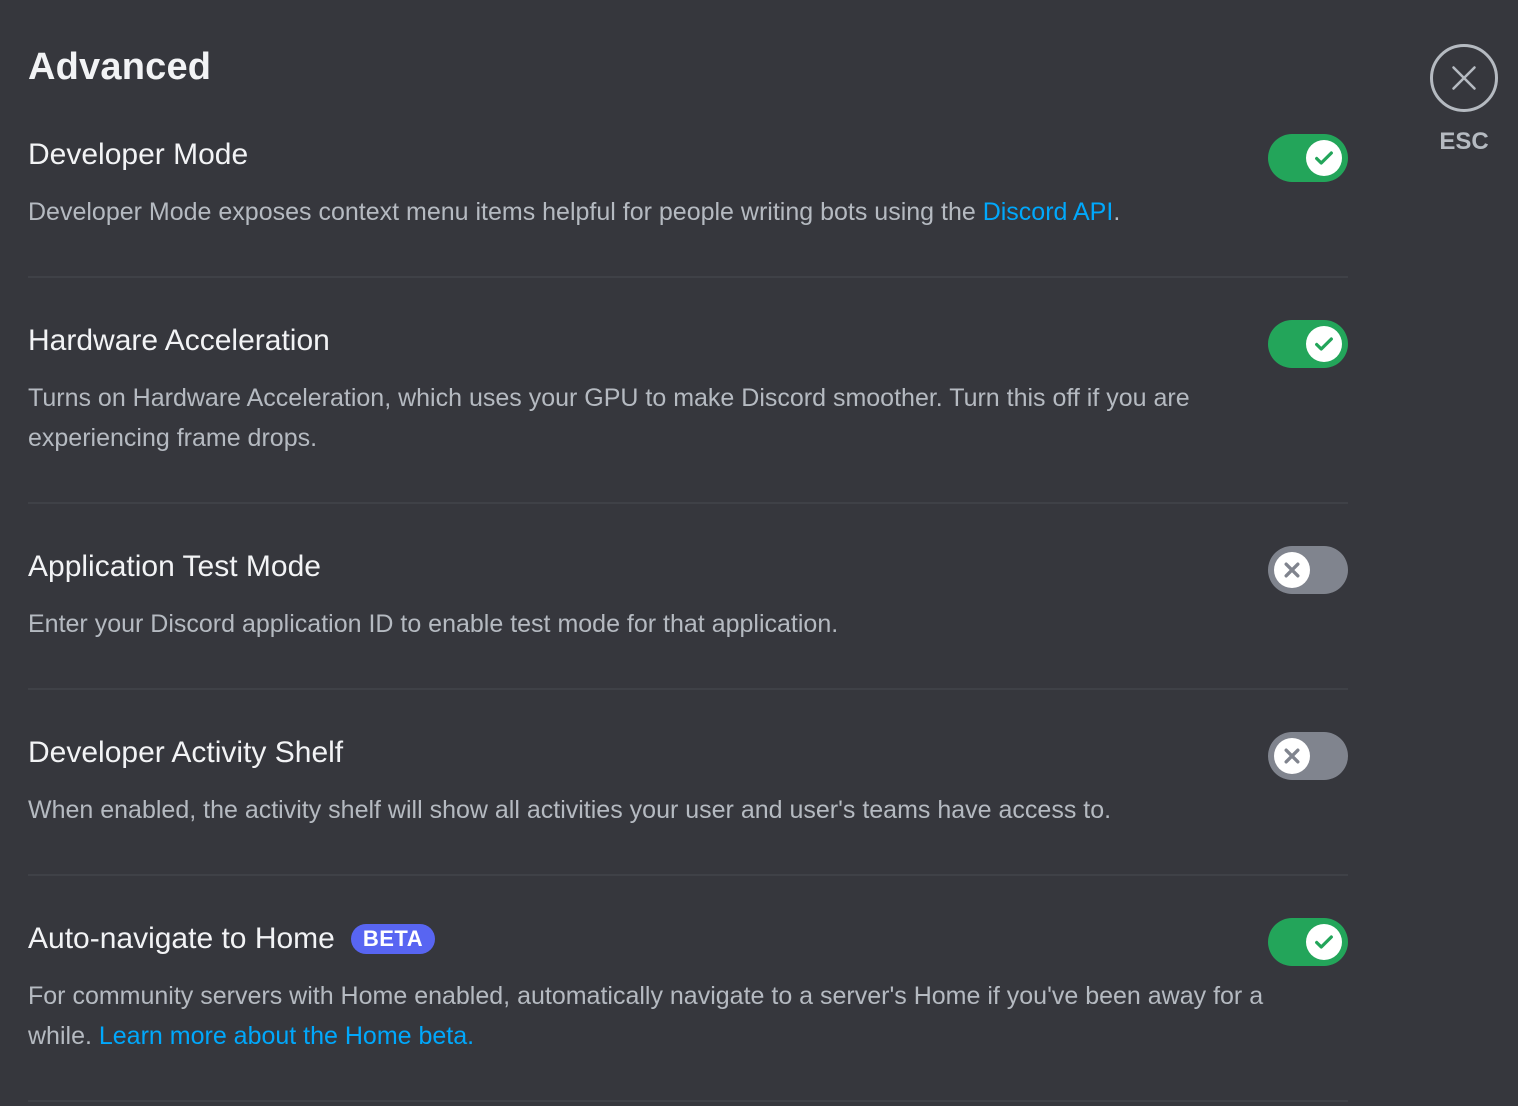 The height and width of the screenshot is (1106, 1518). I want to click on close-button, so click(1464, 78).